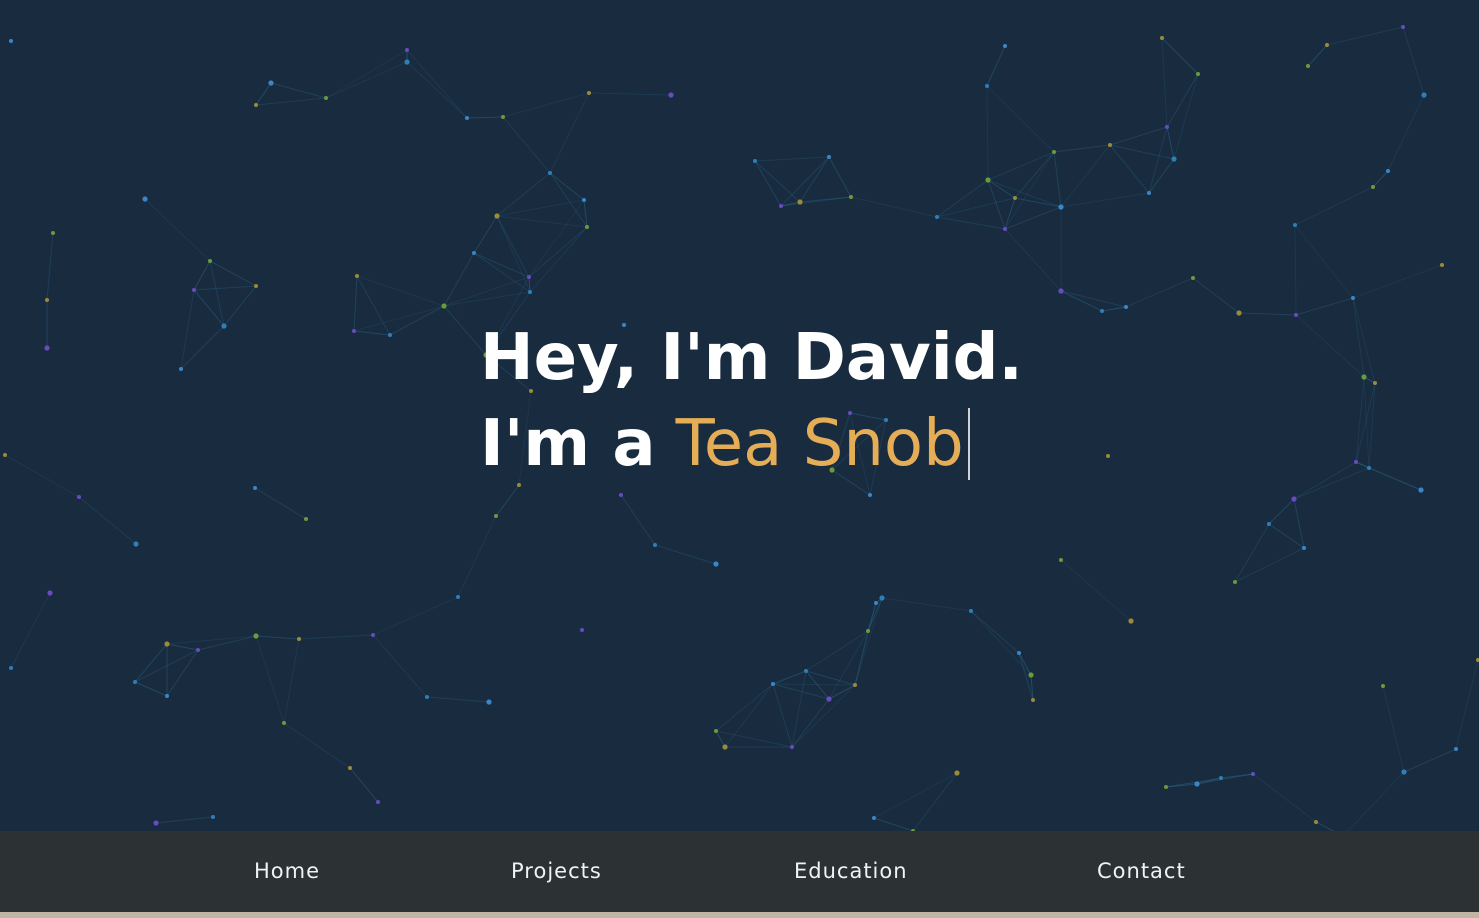  What do you see at coordinates (287, 871) in the screenshot?
I see `nav-item-home: Home` at bounding box center [287, 871].